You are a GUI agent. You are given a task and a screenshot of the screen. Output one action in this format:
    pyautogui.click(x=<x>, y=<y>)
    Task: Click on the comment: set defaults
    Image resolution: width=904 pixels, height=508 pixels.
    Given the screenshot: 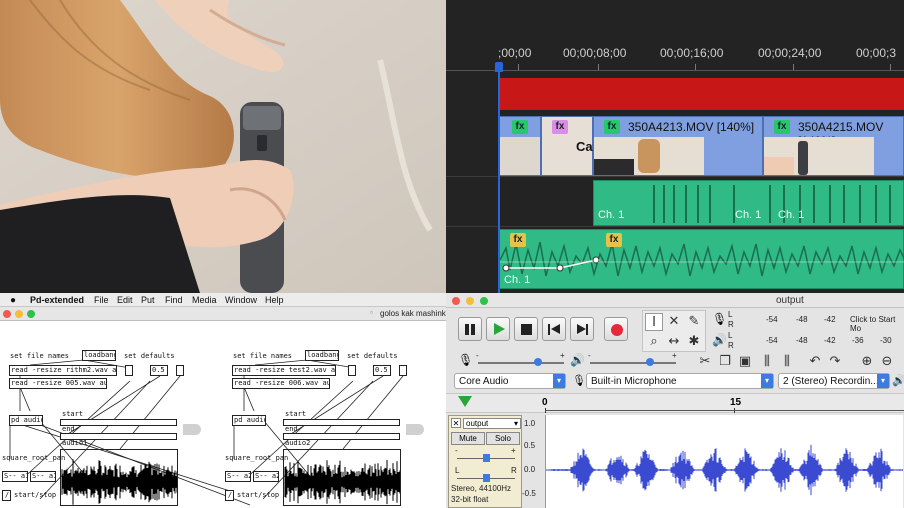 What is the action you would take?
    pyautogui.click(x=149, y=356)
    